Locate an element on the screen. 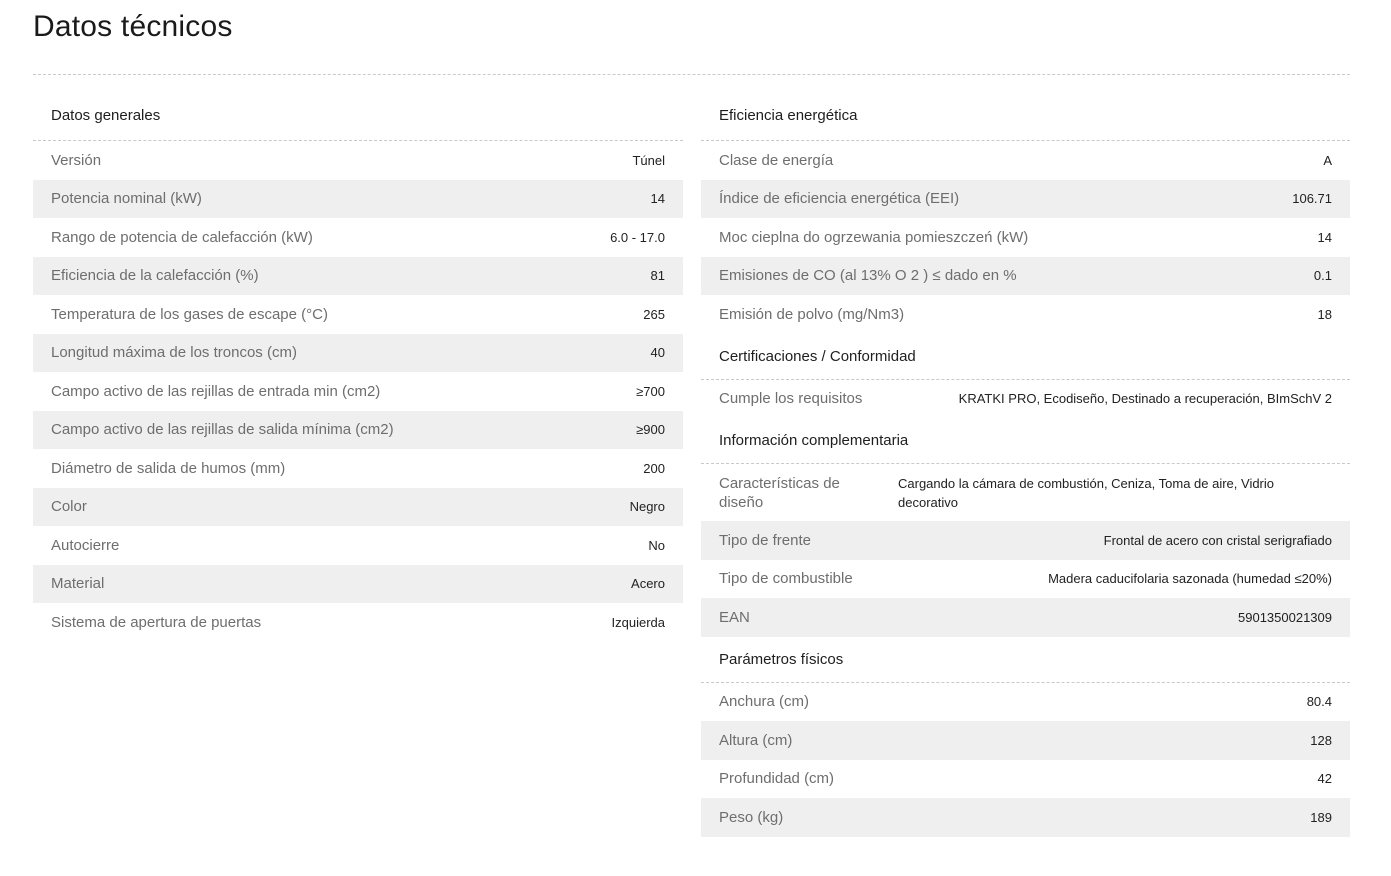 The image size is (1391, 876). spec-label: Diámetro de salida de humos (mm) is located at coordinates (168, 468).